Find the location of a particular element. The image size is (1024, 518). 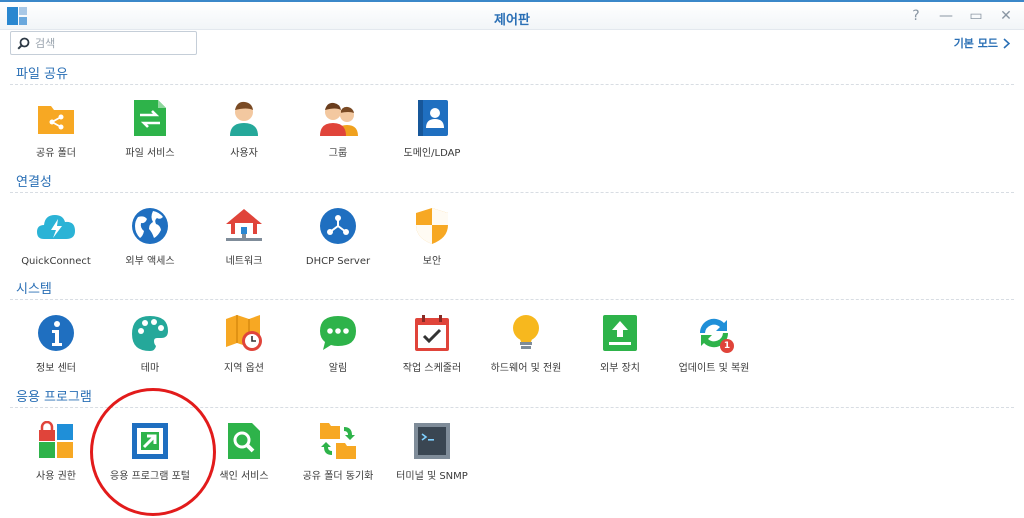

item-regional-options: 지역 옵션 is located at coordinates (244, 344).